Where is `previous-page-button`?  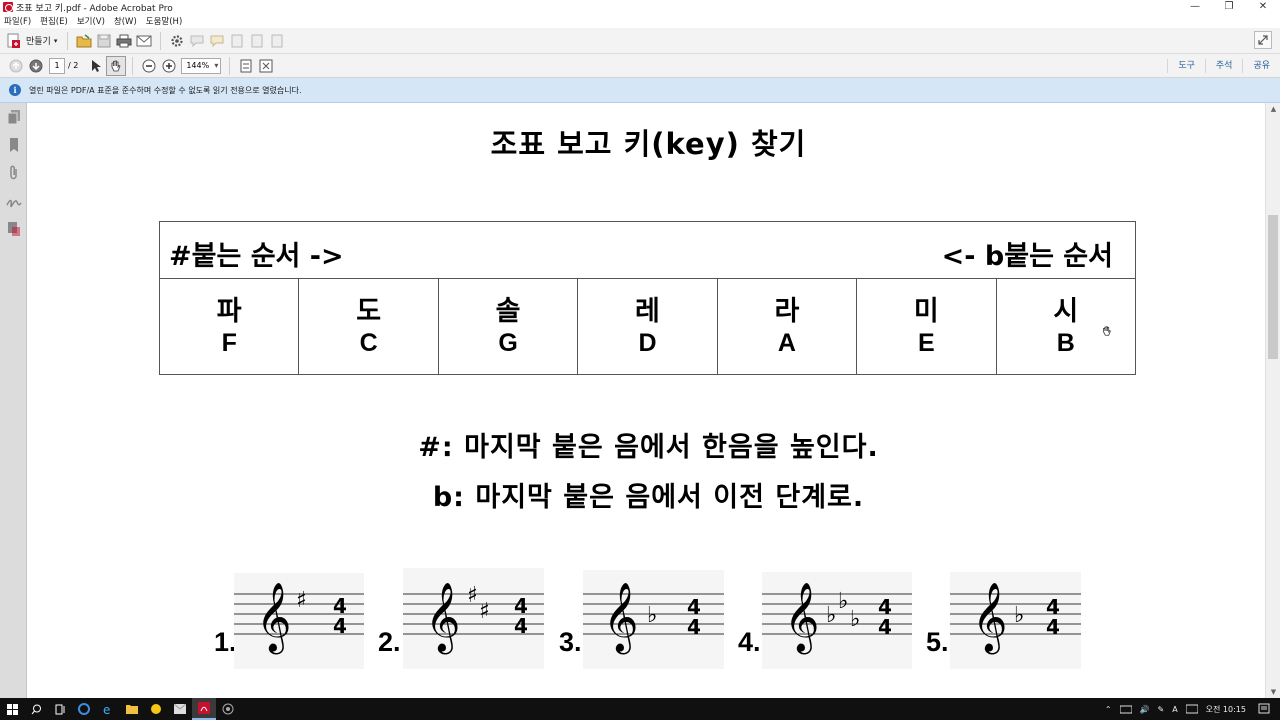
previous-page-button is located at coordinates (16, 66).